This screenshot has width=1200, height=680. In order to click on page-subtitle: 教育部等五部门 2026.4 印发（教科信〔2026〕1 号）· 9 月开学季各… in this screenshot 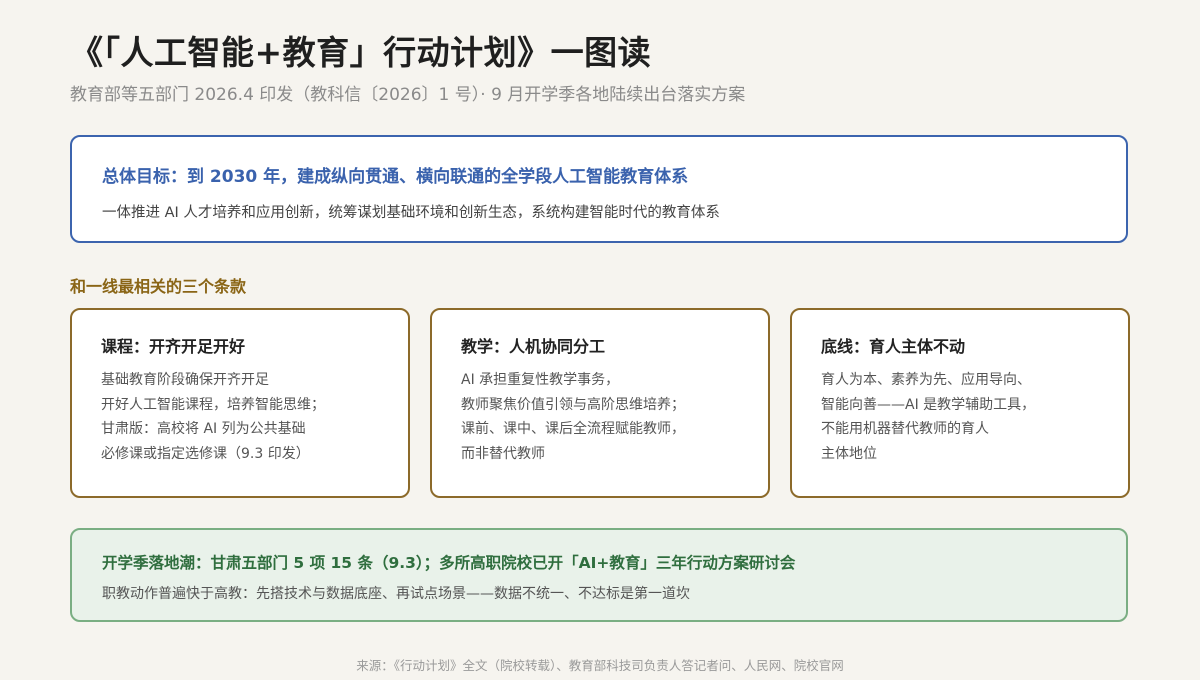, I will do `click(408, 95)`.